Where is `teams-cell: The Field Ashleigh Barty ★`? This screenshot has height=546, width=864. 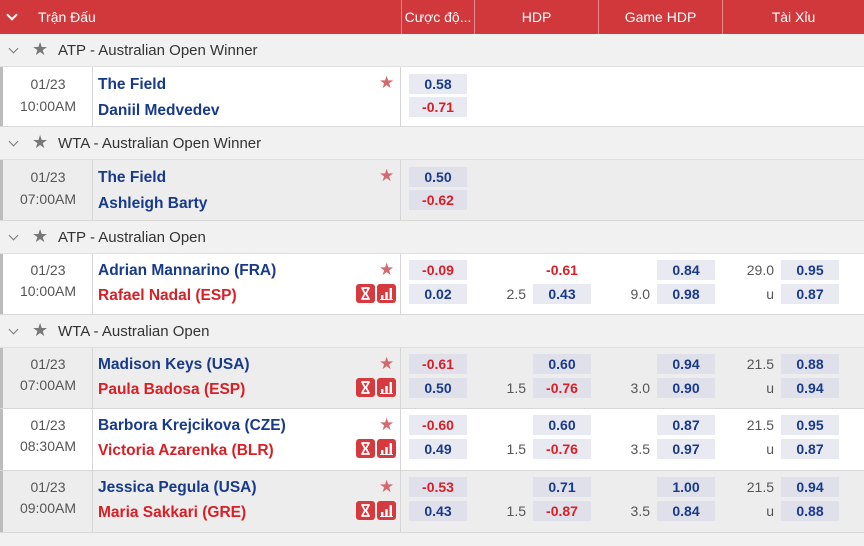 teams-cell: The Field Ashleigh Barty ★ is located at coordinates (247, 190).